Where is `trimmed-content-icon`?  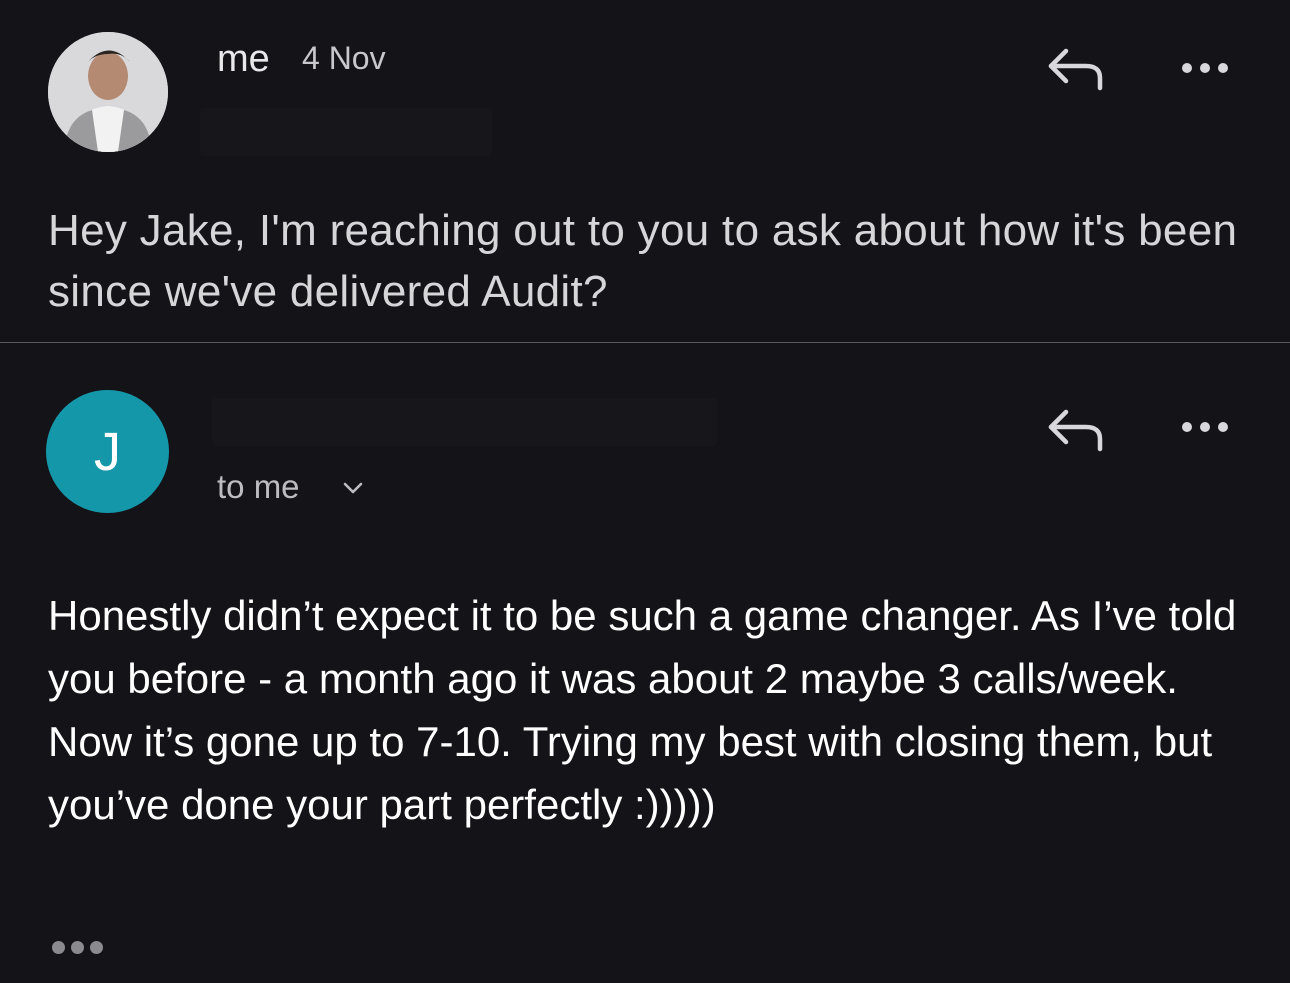
trimmed-content-icon is located at coordinates (77, 947).